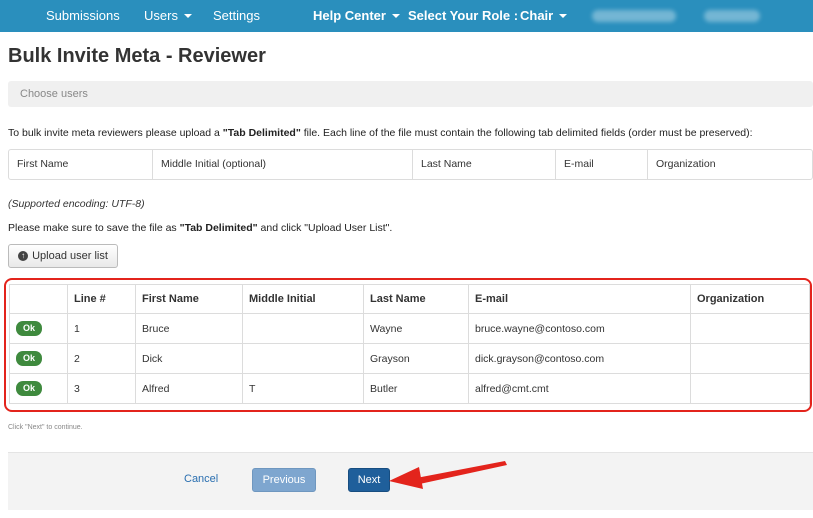 This screenshot has height=518, width=813. Describe the element at coordinates (369, 480) in the screenshot. I see `next-button: Next` at that location.